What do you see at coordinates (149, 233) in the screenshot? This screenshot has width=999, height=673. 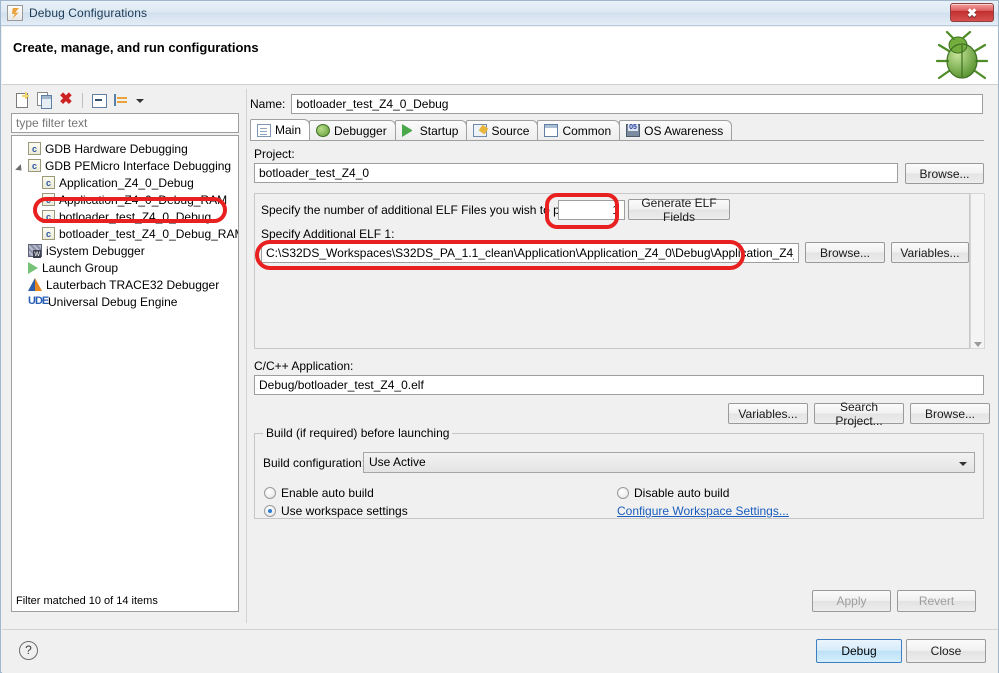 I see `tree-item-label: botloader_test_Z4_0_Debug_RAM` at bounding box center [149, 233].